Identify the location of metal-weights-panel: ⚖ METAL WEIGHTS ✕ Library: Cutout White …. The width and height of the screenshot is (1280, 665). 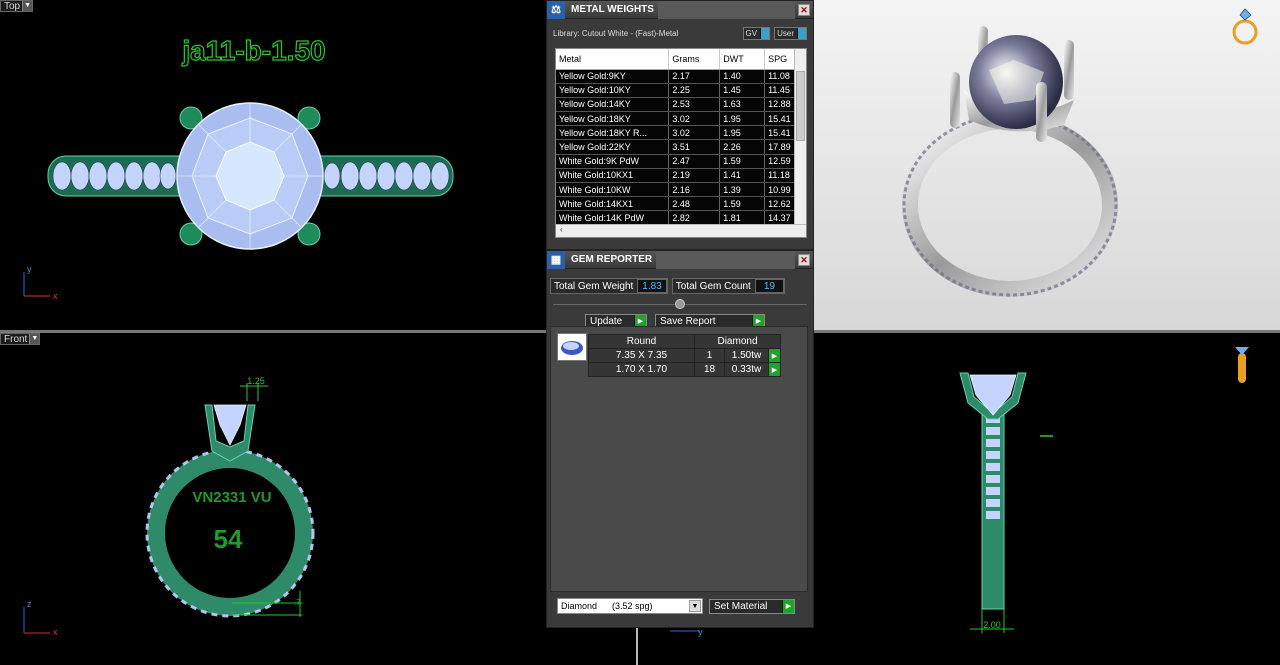
(680, 125).